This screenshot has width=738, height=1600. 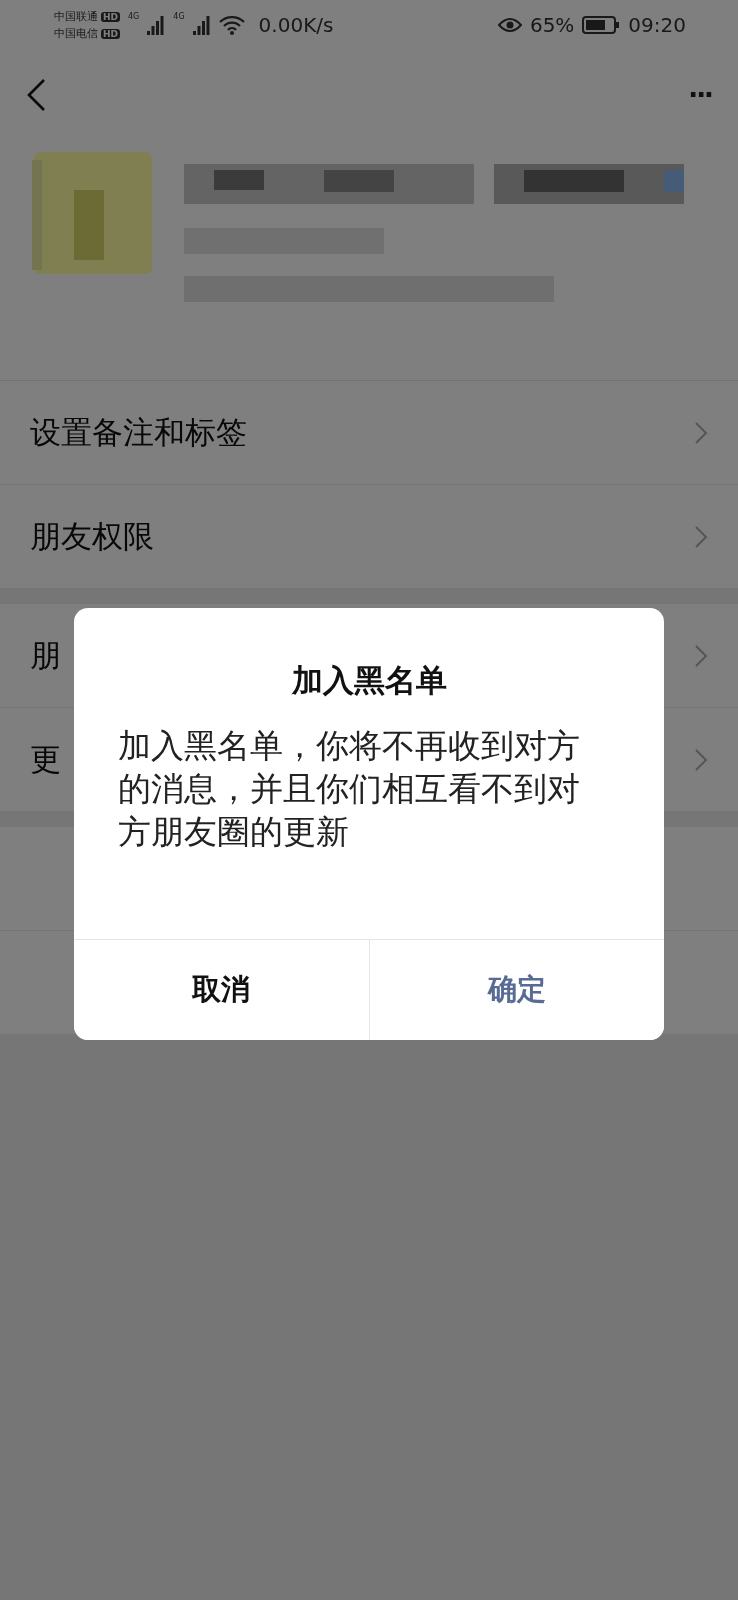 I want to click on dialog-title: 加入黑名单, so click(x=369, y=680).